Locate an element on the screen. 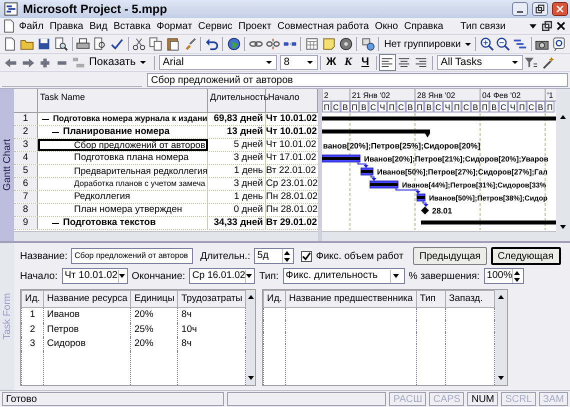 This screenshot has height=407, width=570. column-header: Единицы is located at coordinates (154, 299).